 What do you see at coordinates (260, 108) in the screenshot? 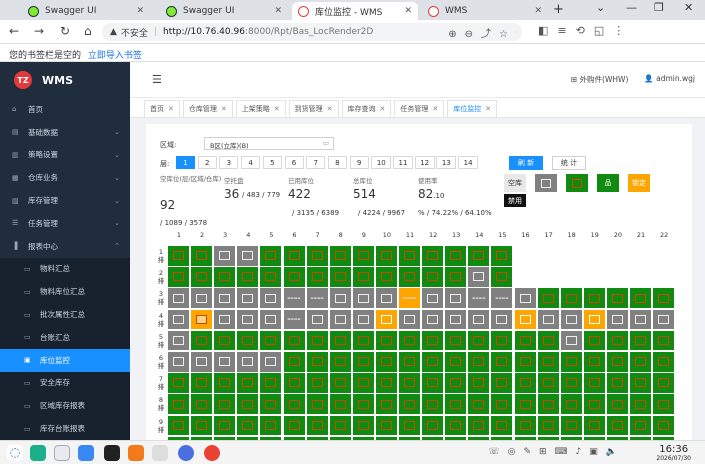
I see `page-tab: 上架策略 ✕` at bounding box center [260, 108].